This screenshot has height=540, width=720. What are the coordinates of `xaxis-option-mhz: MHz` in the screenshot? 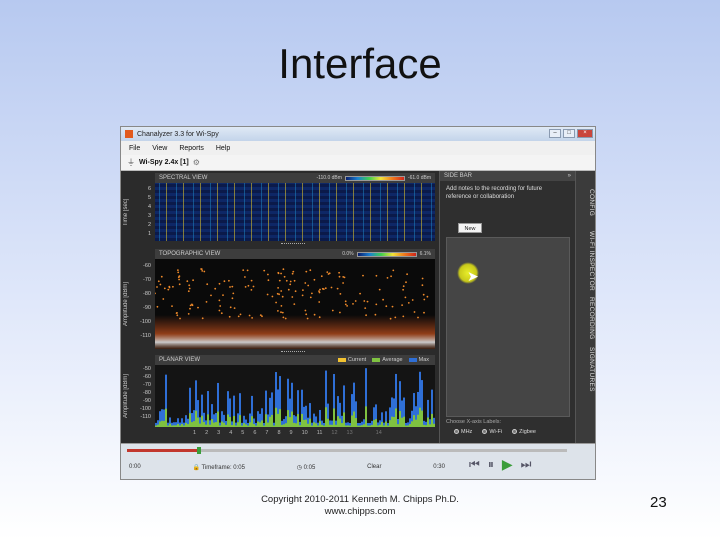 It's located at (463, 432).